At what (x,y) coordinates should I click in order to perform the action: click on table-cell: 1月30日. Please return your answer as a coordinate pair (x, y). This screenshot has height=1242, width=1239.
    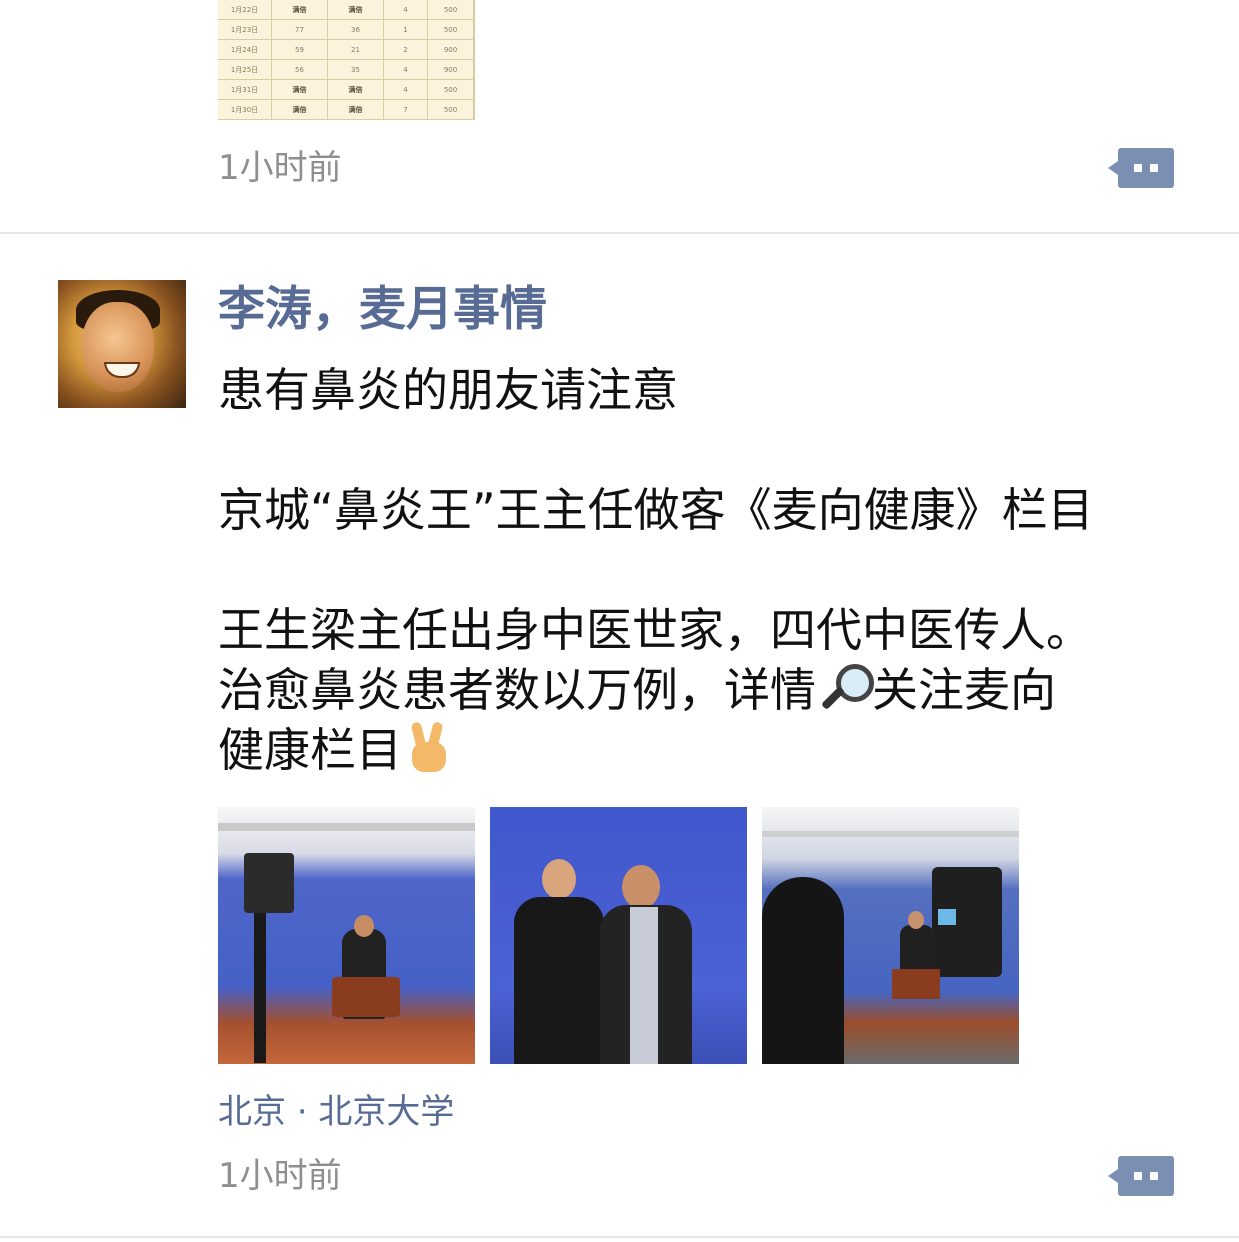
    Looking at the image, I should click on (245, 110).